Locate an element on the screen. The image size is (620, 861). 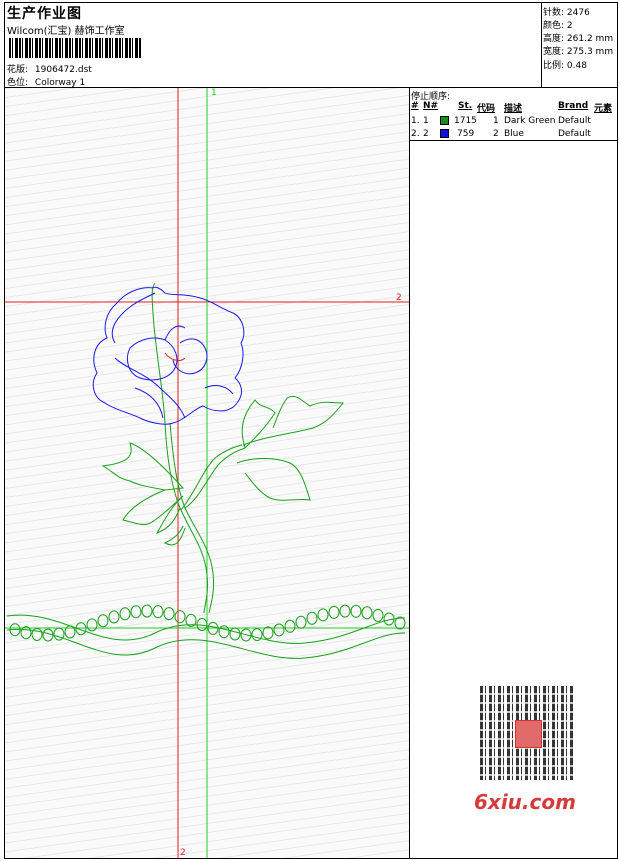
stat-value: 0.48 is located at coordinates (576, 66).